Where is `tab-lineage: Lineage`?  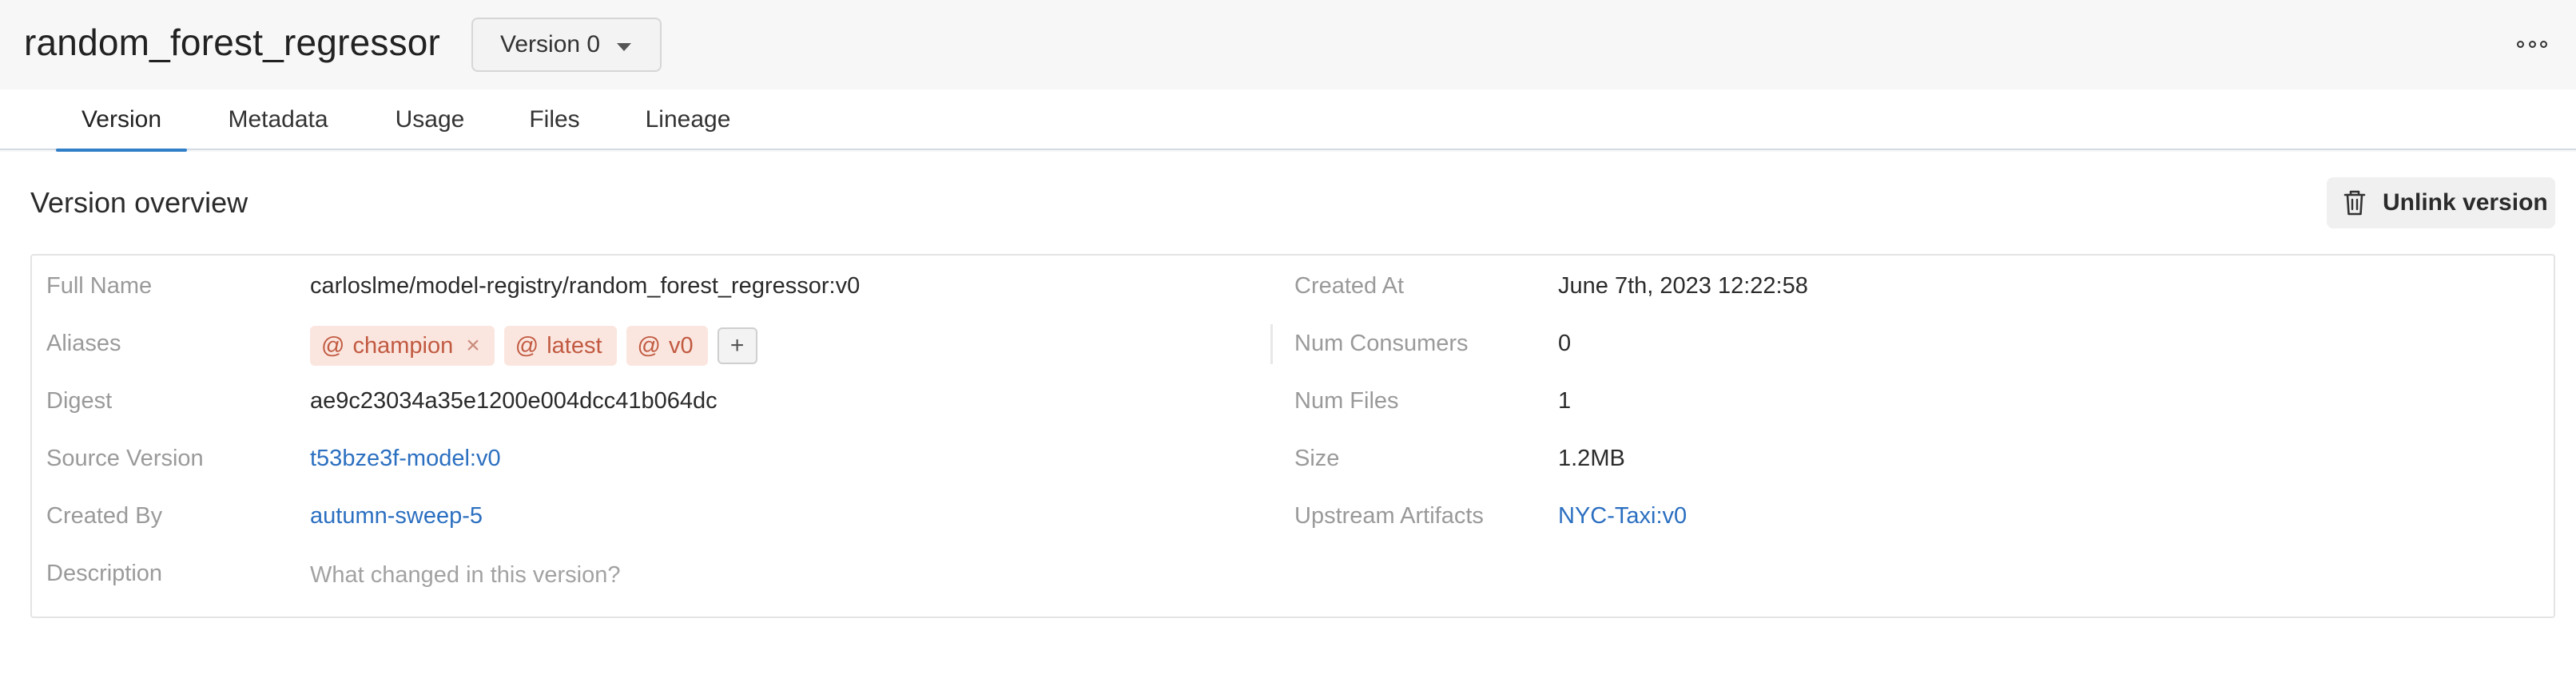
tab-lineage: Lineage is located at coordinates (687, 120).